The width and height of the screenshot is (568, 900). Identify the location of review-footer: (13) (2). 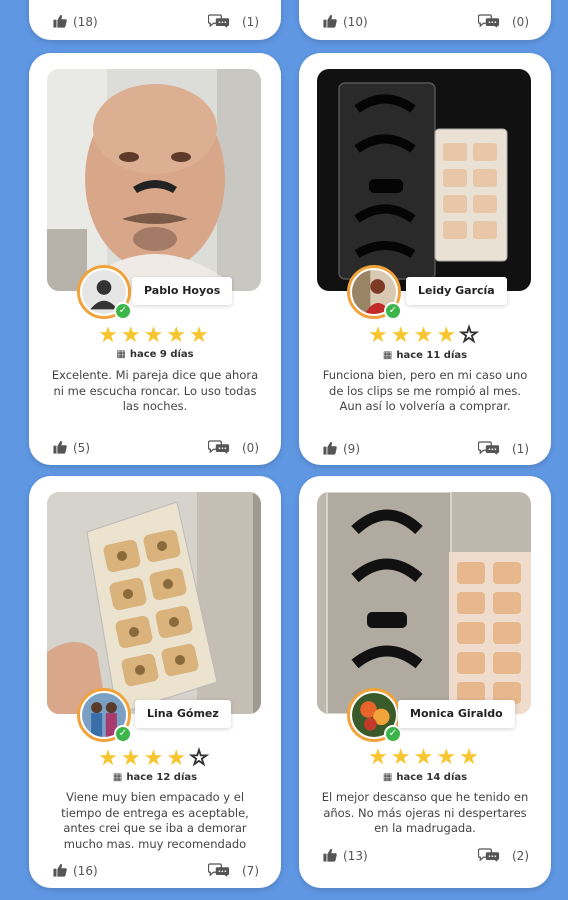
(426, 856).